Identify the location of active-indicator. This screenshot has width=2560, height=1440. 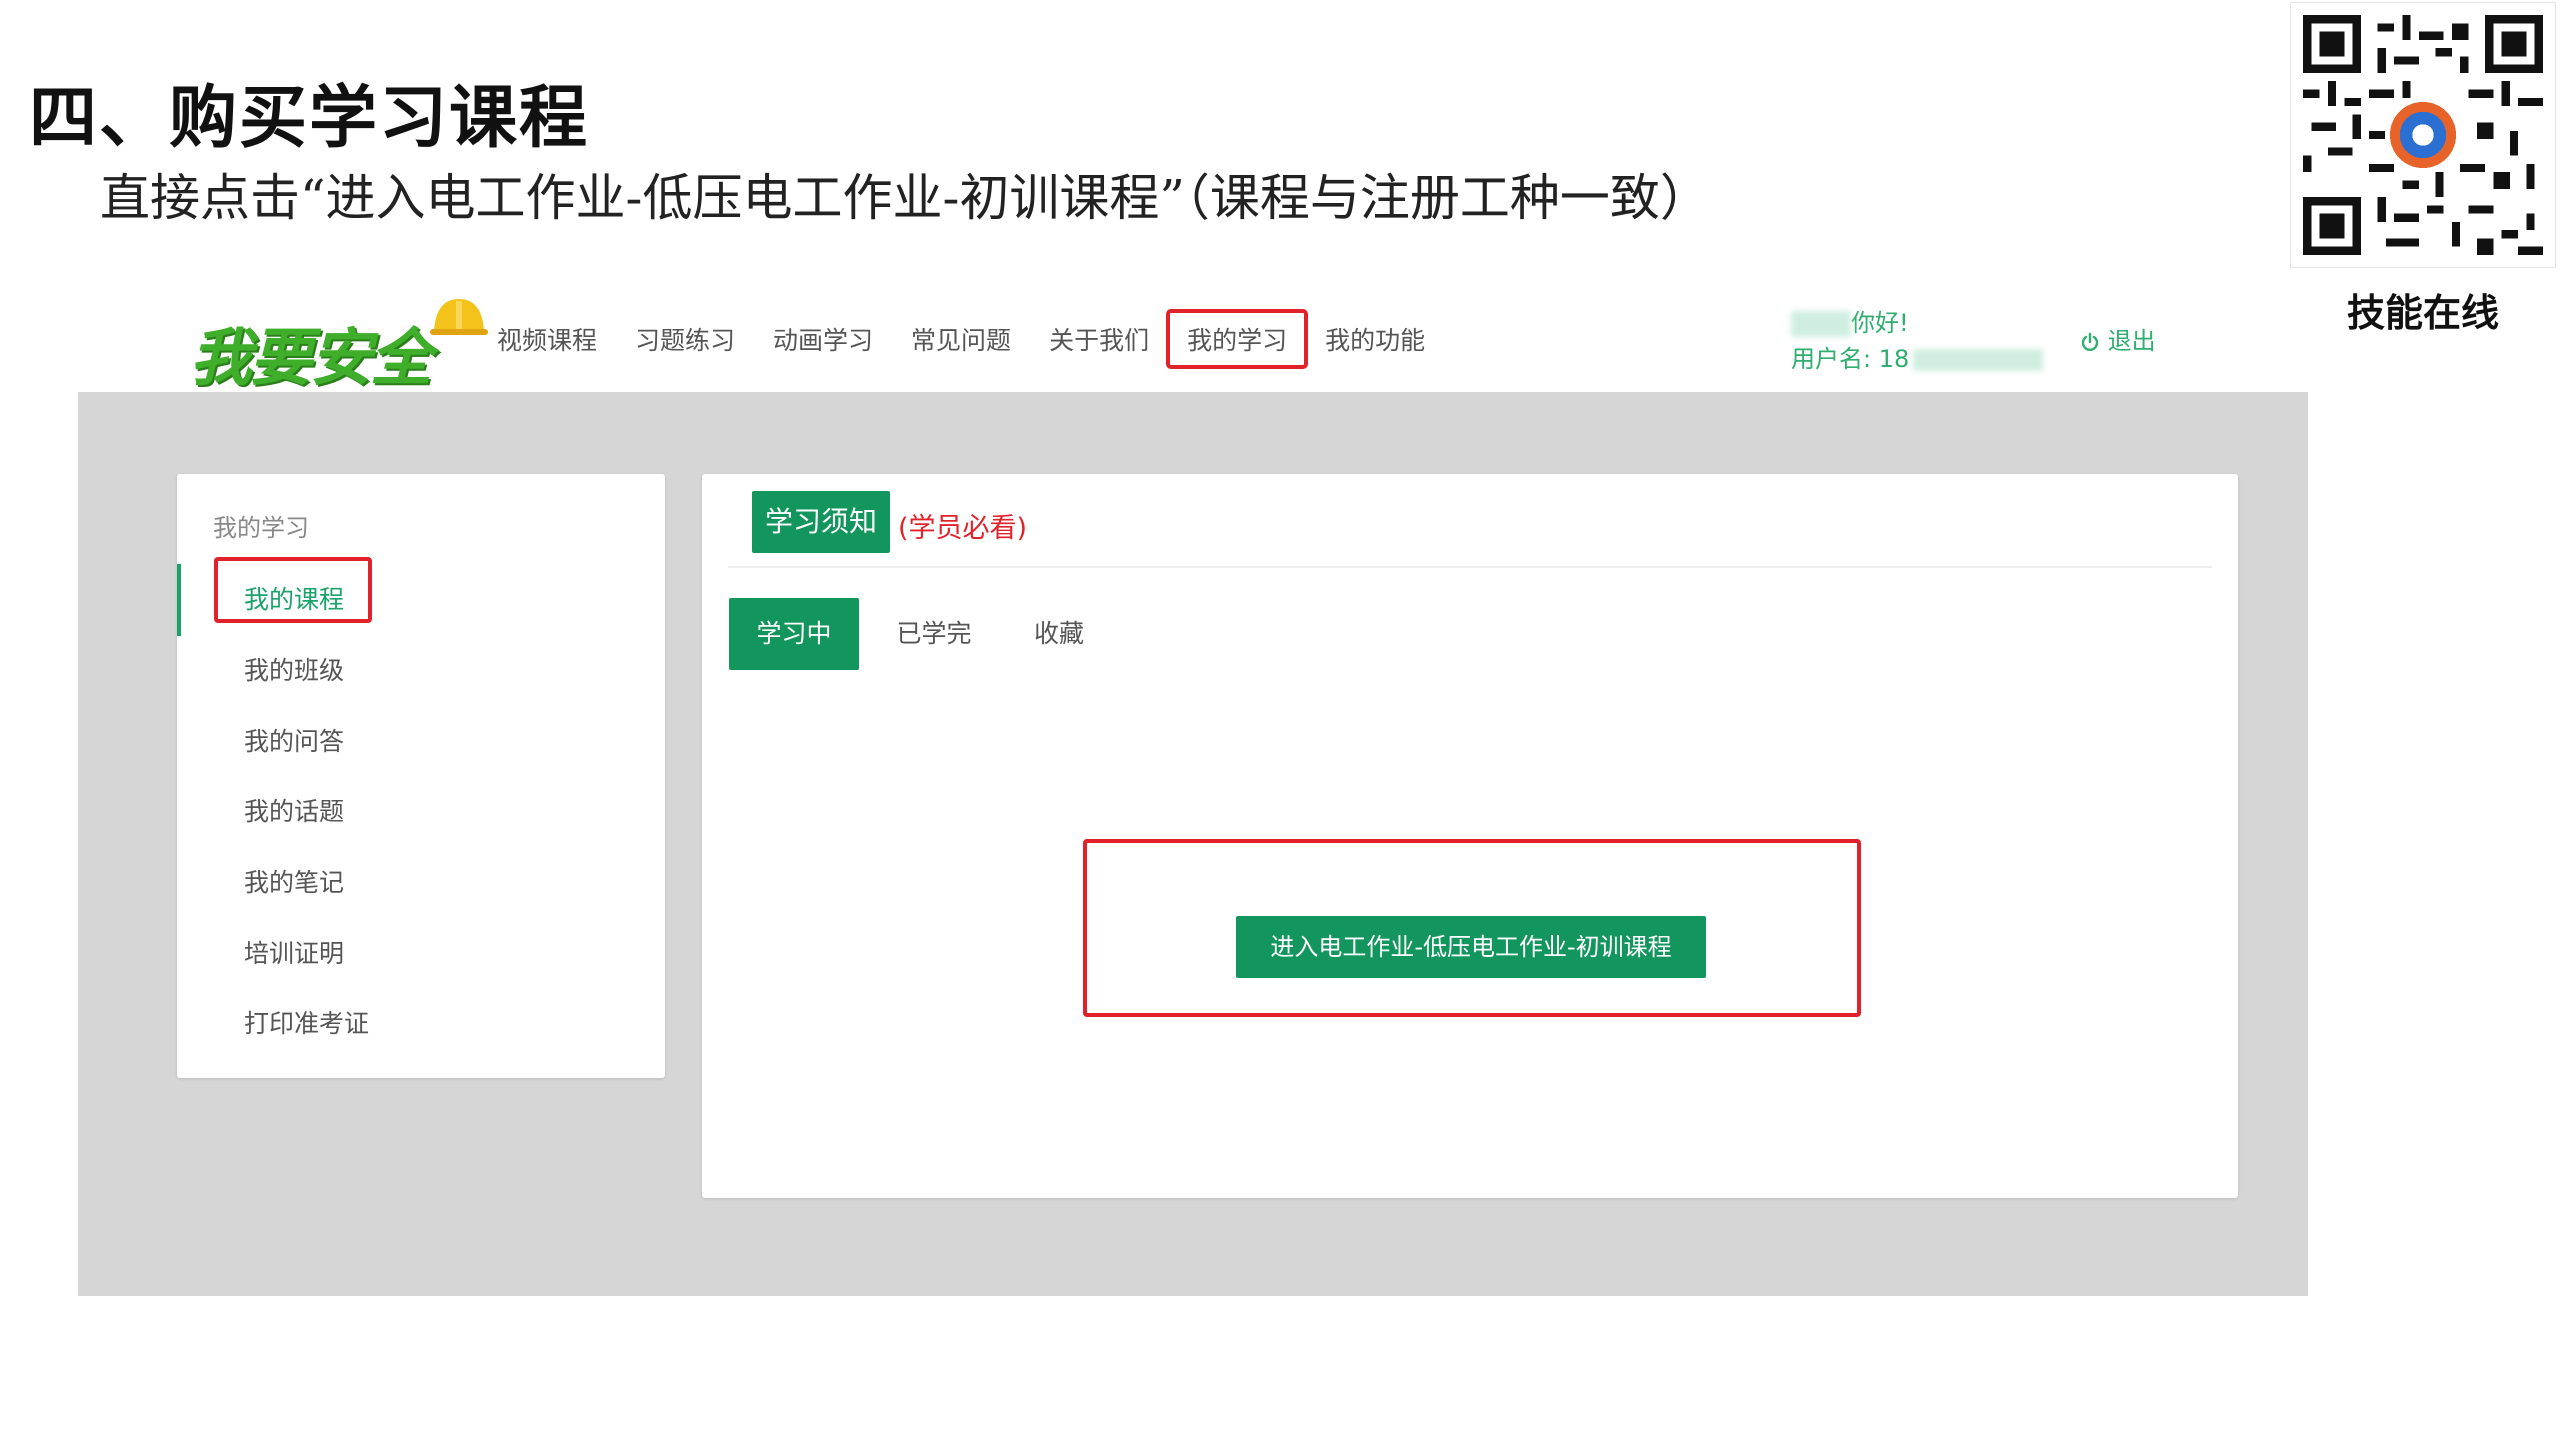
(179, 600).